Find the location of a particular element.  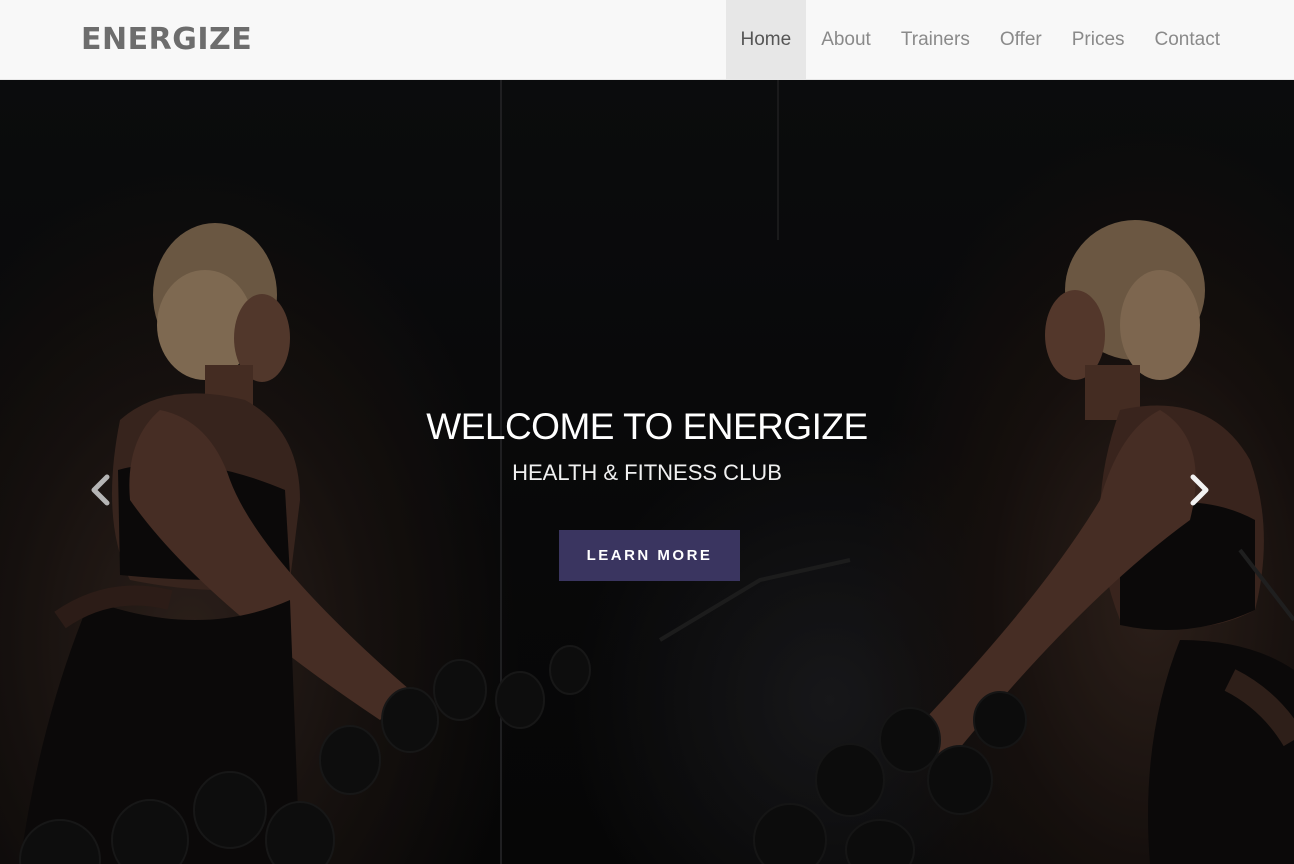

chevron-left-icon is located at coordinates (100, 490).